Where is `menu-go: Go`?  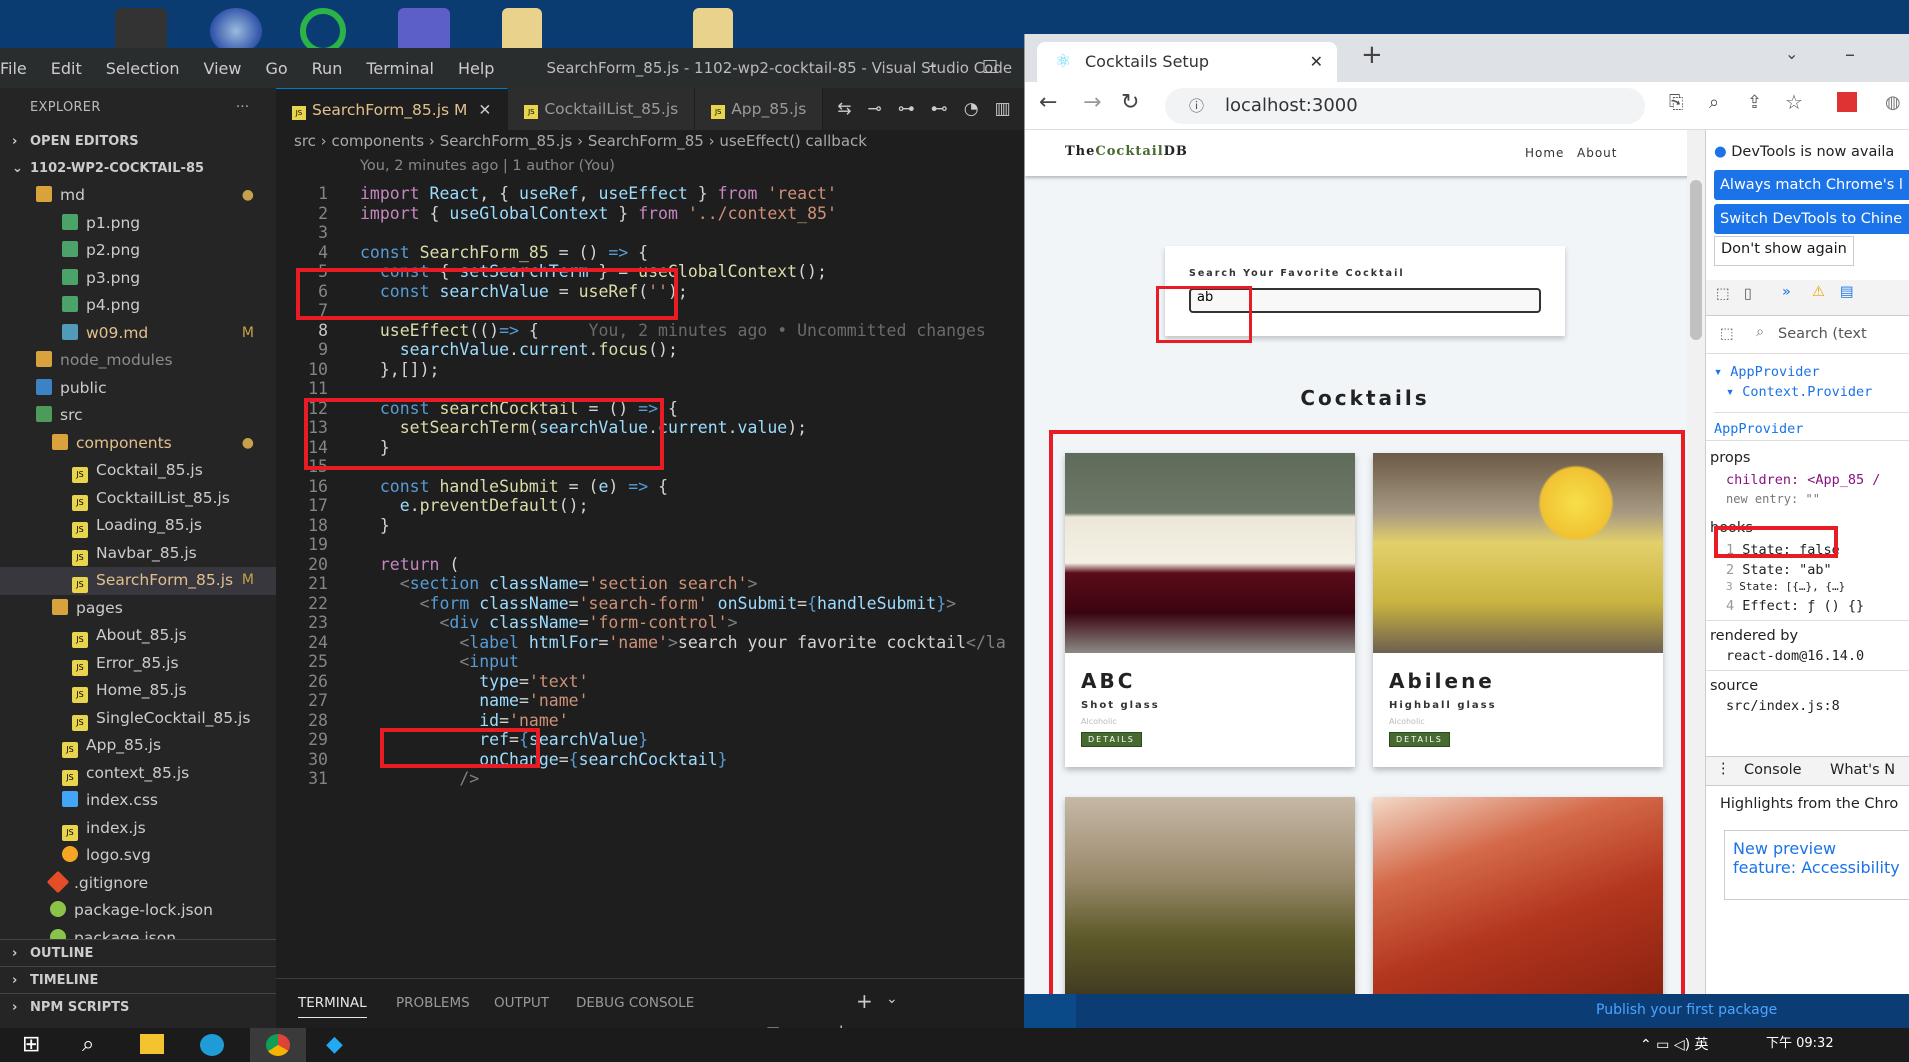 menu-go: Go is located at coordinates (276, 68).